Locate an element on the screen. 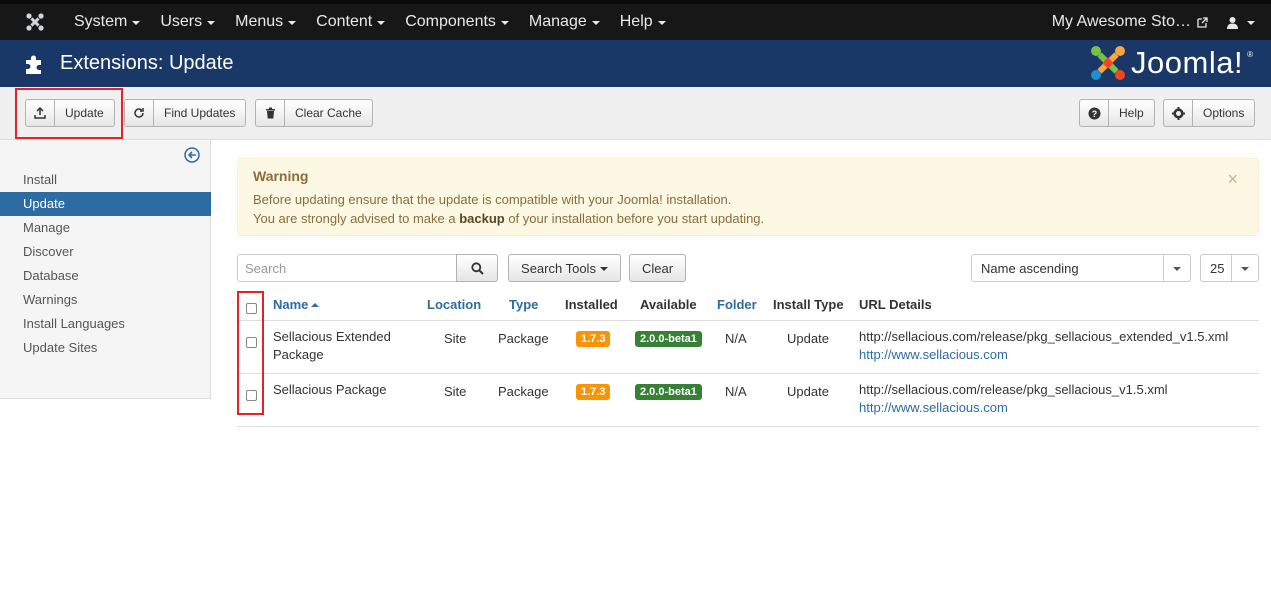 This screenshot has height=592, width=1271. joomla-logo: Joomla! ® is located at coordinates (1171, 63).